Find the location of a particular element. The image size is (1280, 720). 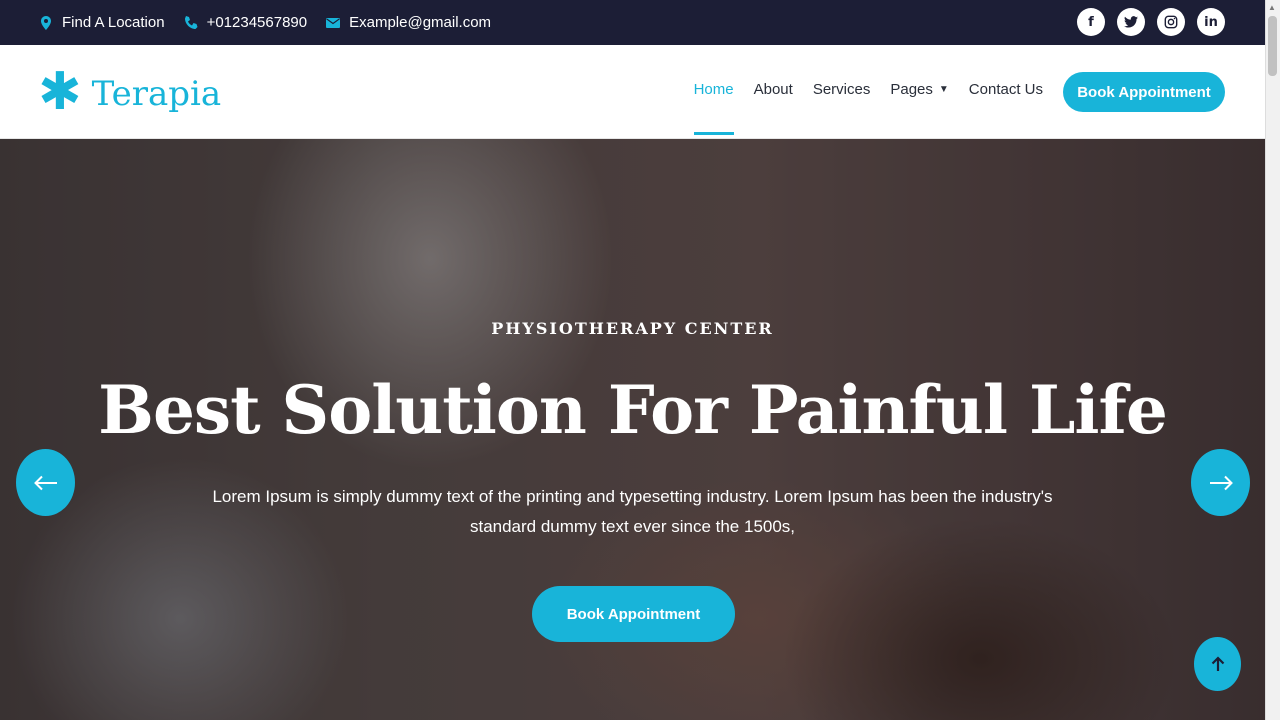

hero-kicker: PHYSIOTHERAPY CENTER is located at coordinates (632, 328).